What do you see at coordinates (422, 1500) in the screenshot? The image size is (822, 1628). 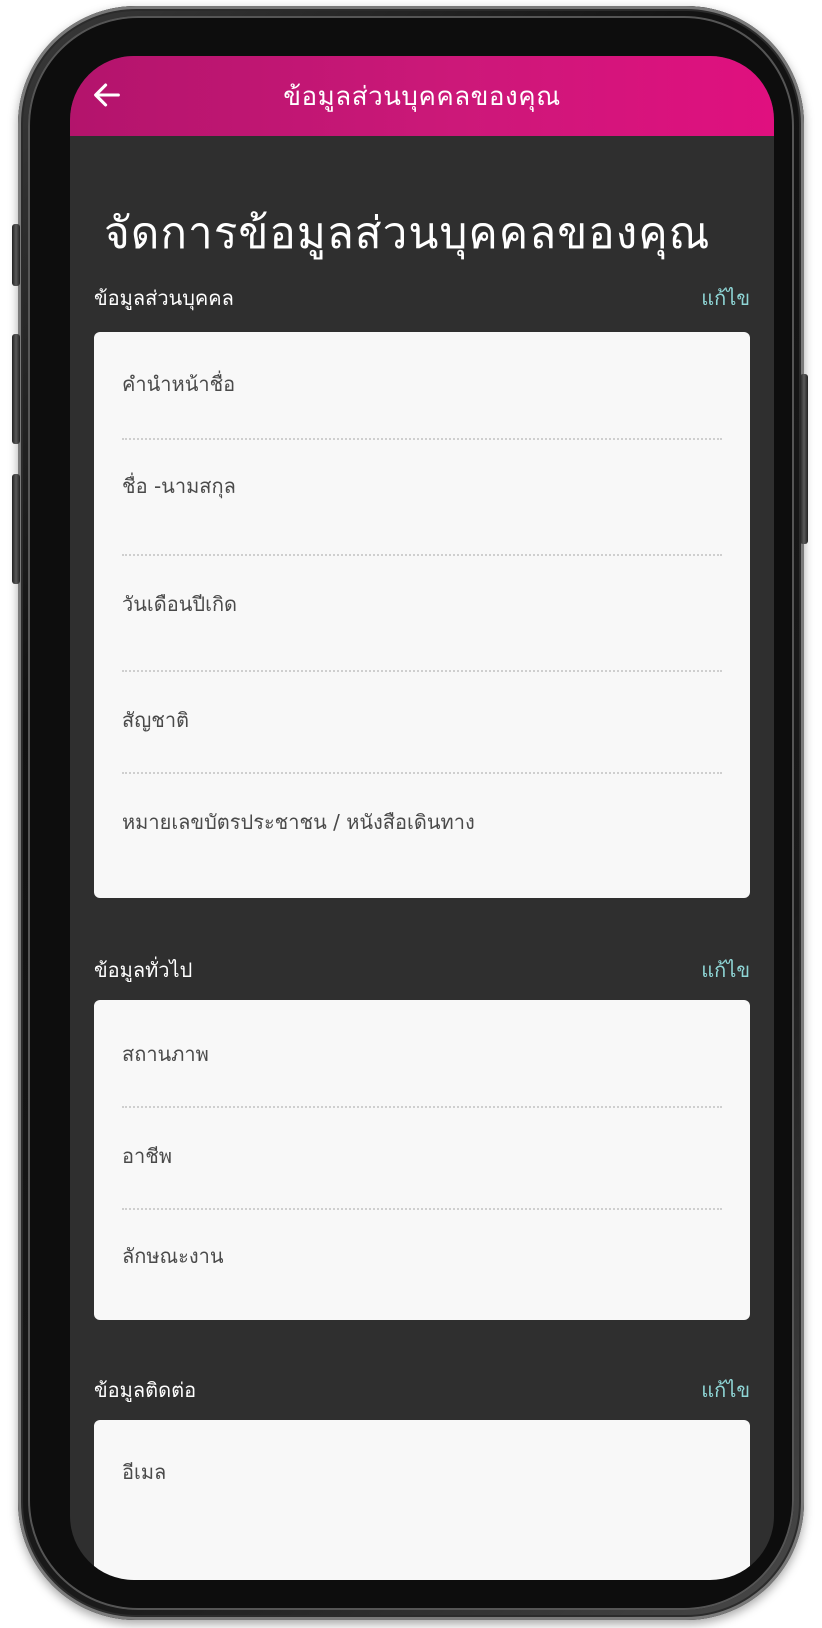 I see `contact-info-card: อีเมล` at bounding box center [422, 1500].